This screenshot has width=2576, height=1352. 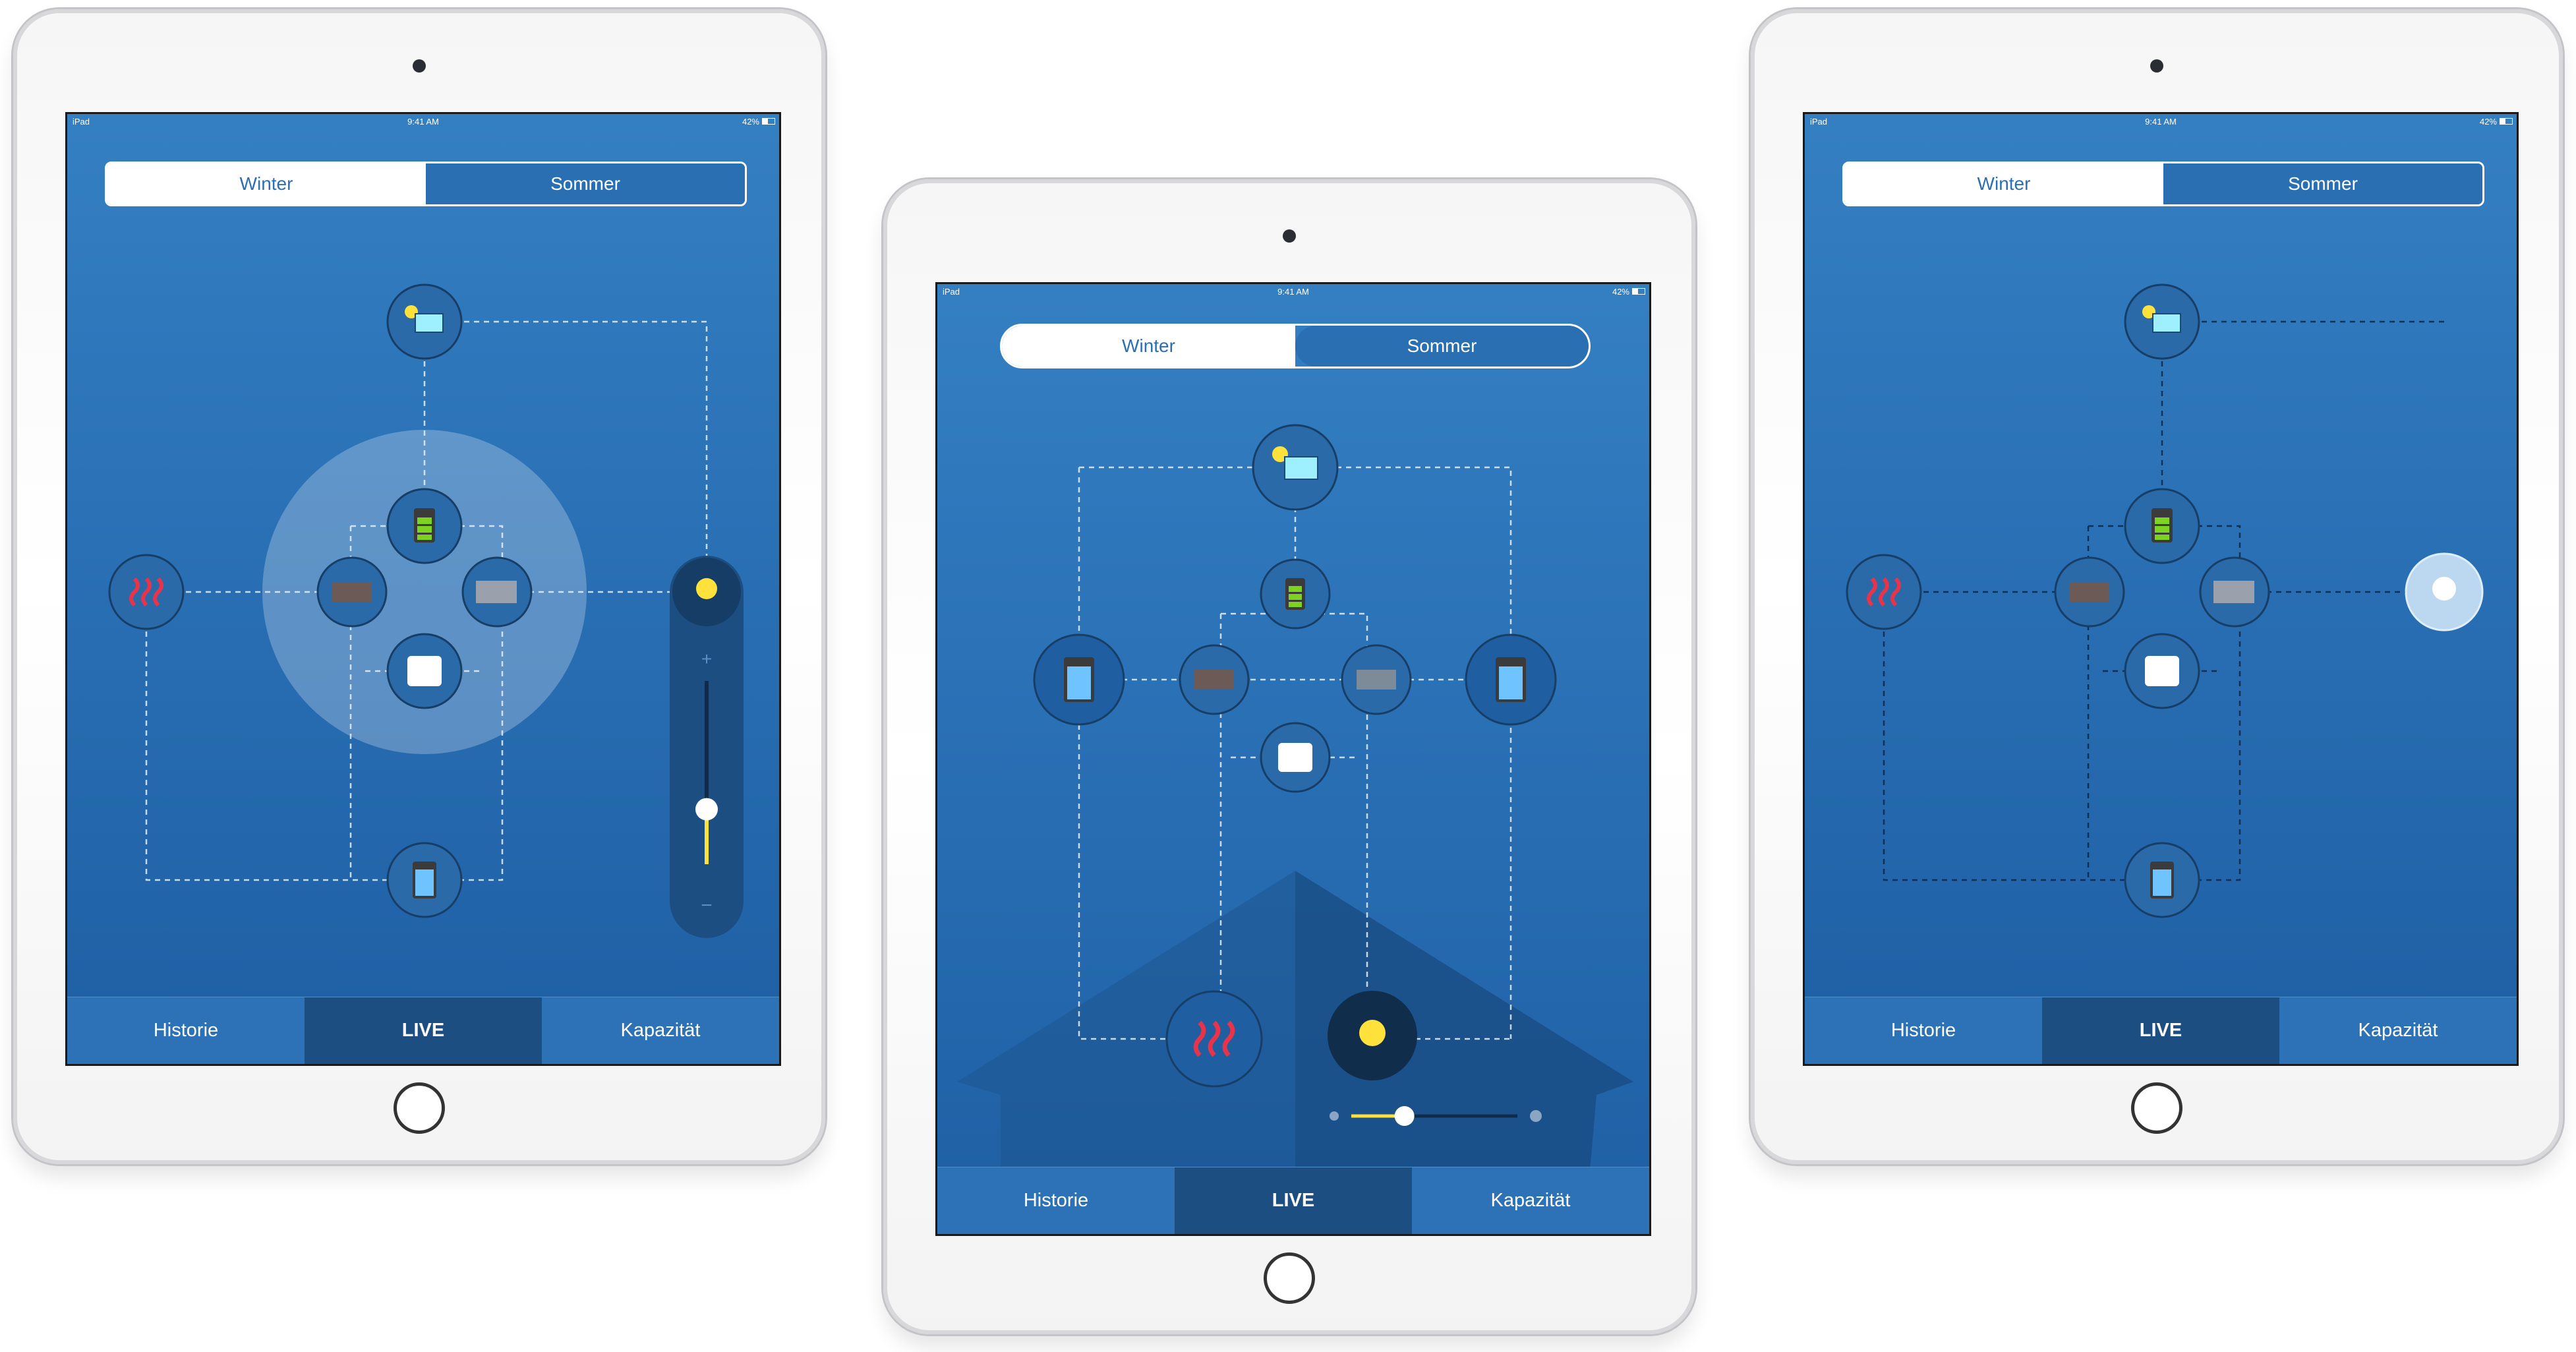 I want to click on slider-plus: +, so click(x=706, y=659).